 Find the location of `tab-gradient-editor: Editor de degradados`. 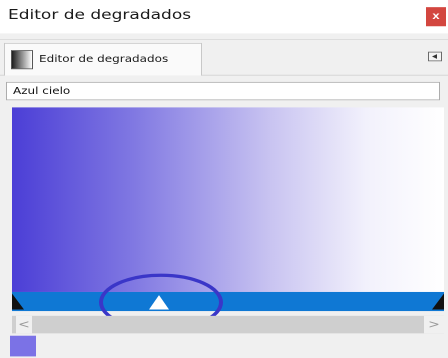

tab-gradient-editor: Editor de degradados is located at coordinates (103, 59).